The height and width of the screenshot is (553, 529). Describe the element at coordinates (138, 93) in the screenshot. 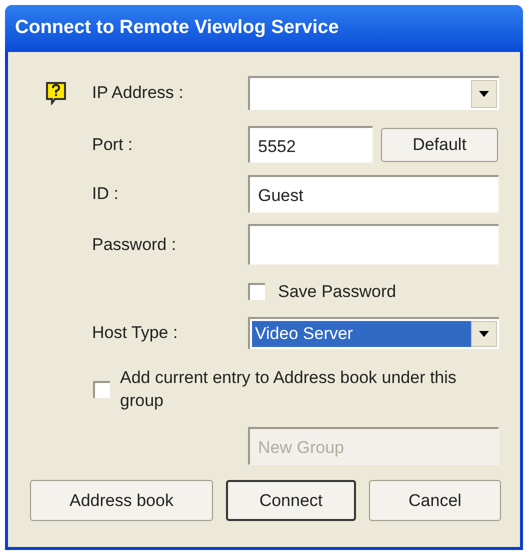

I see `field-label: IP Address :` at that location.